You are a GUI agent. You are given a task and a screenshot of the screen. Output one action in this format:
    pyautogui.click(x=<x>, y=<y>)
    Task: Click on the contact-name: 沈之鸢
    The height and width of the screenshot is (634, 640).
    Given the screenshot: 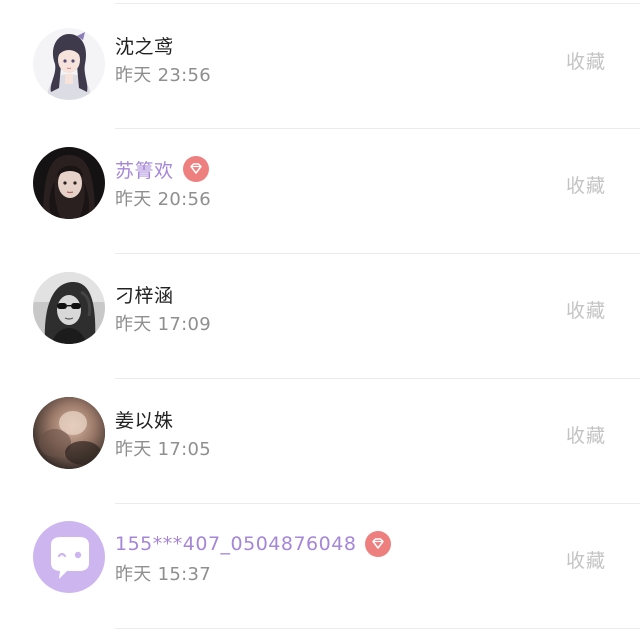 What is the action you would take?
    pyautogui.click(x=144, y=46)
    